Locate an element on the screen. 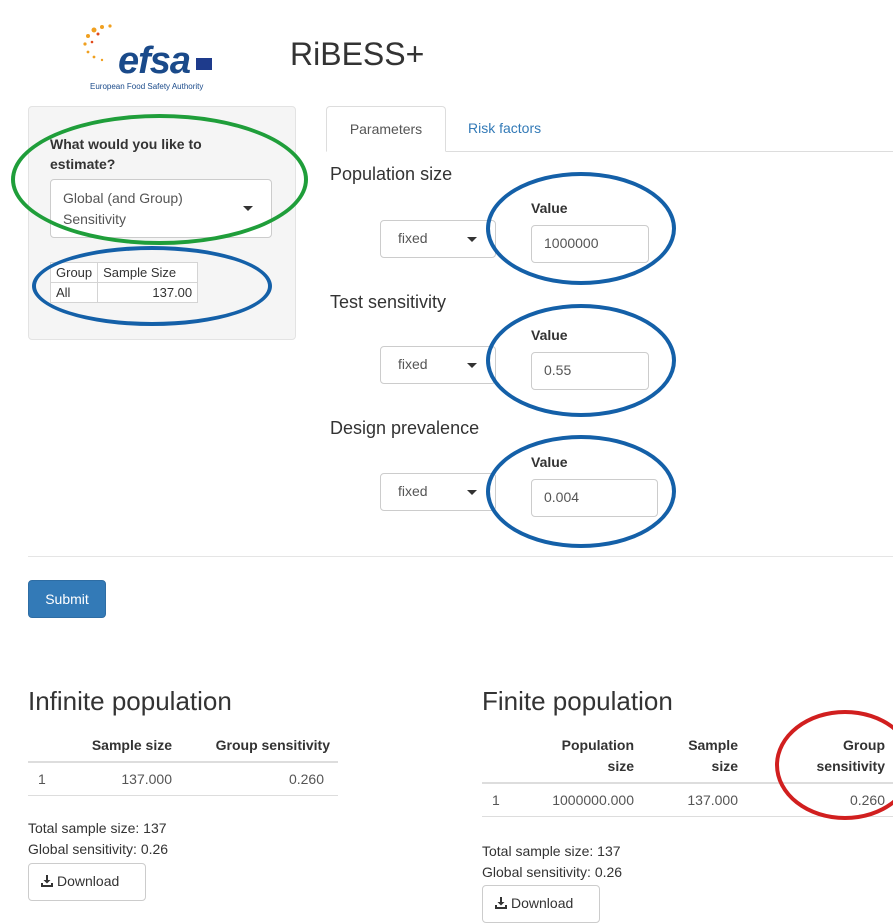 This screenshot has width=893, height=923. test-sensitivity-mode-value: fixed is located at coordinates (413, 364).